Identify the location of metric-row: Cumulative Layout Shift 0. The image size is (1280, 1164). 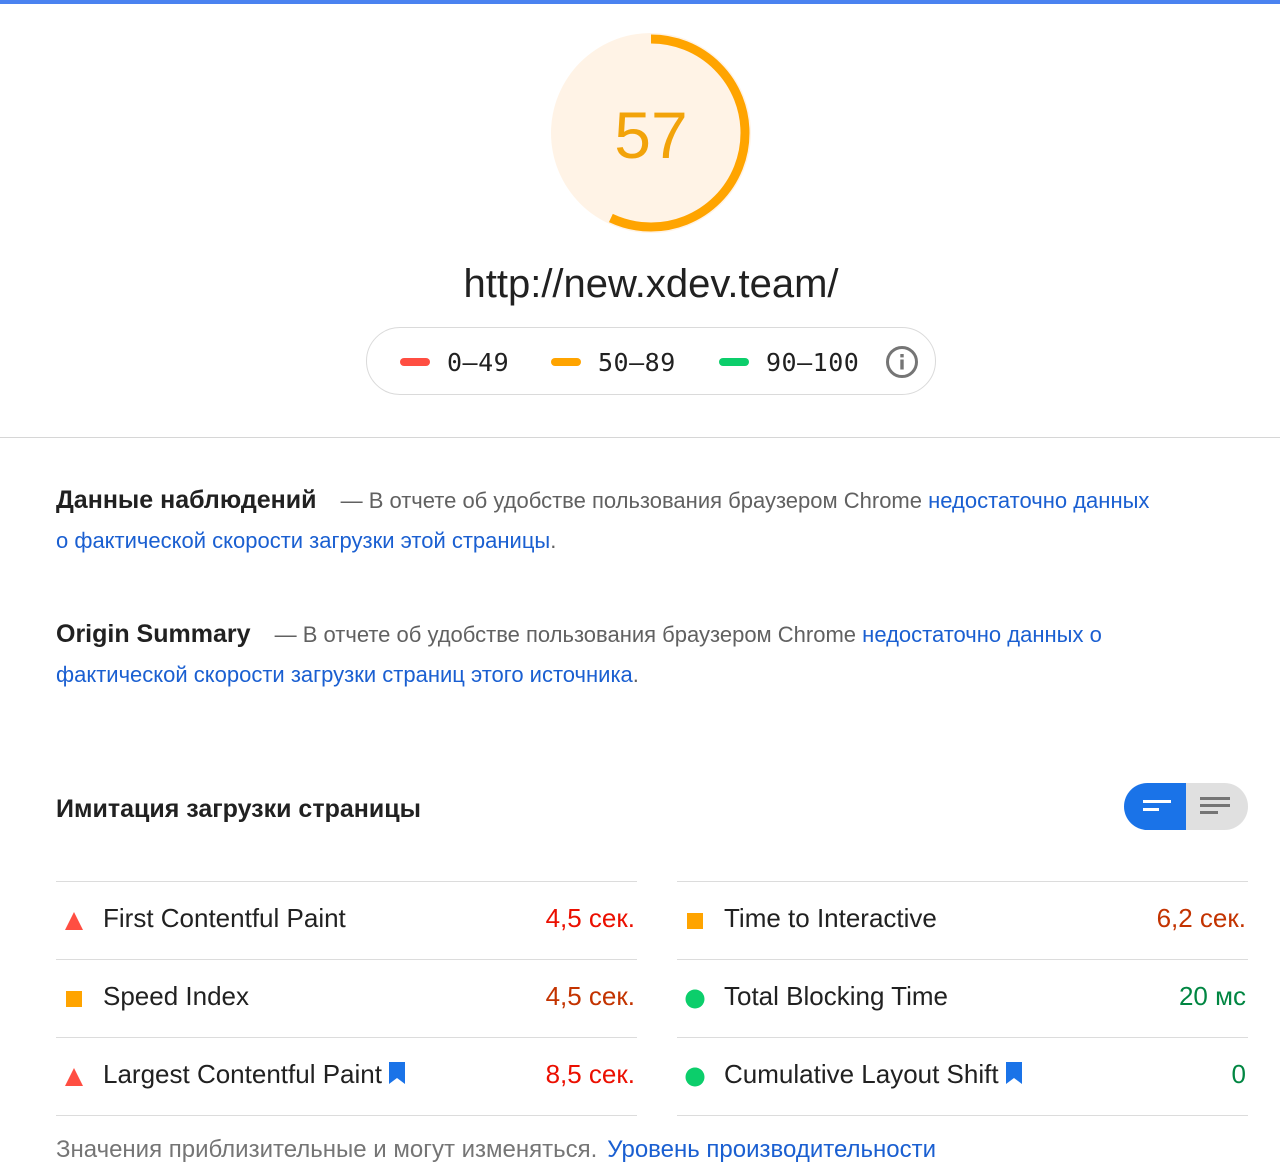
(962, 1076).